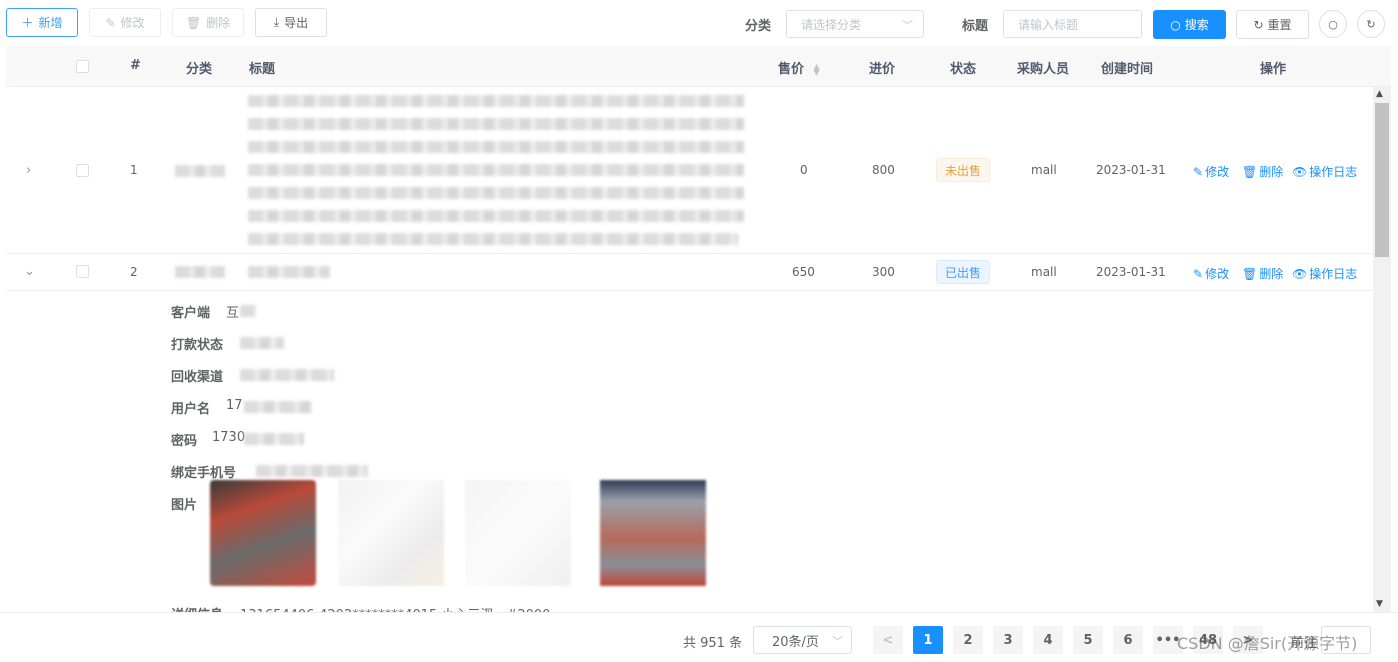 The height and width of the screenshot is (662, 1398). What do you see at coordinates (229, 437) in the screenshot?
I see `password-value: 1730` at bounding box center [229, 437].